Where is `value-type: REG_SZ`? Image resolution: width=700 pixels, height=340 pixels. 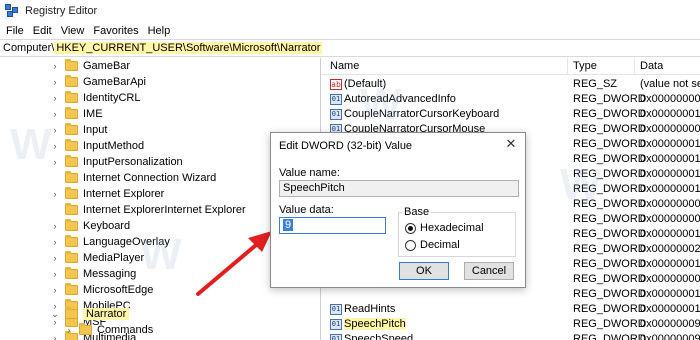 value-type: REG_SZ is located at coordinates (595, 84).